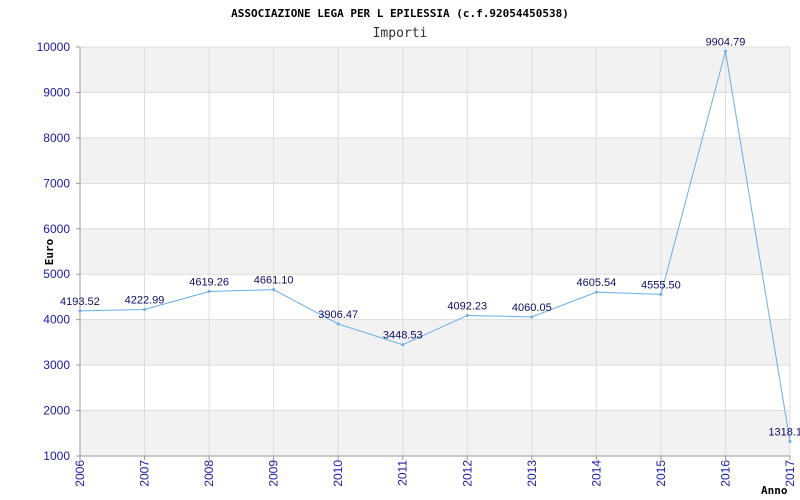 Image resolution: width=800 pixels, height=500 pixels. I want to click on data-label: 4661.10, so click(274, 281).